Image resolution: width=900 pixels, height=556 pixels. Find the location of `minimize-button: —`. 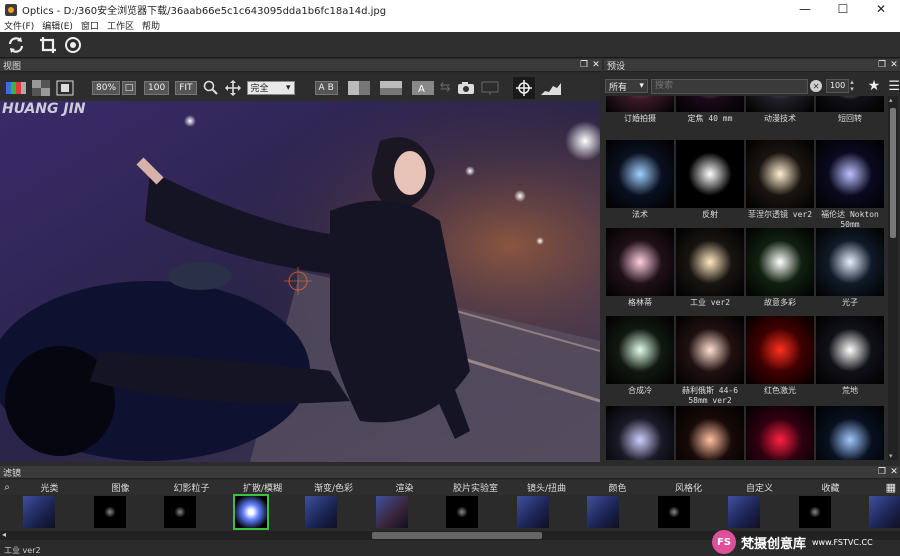

minimize-button: — is located at coordinates (805, 9).